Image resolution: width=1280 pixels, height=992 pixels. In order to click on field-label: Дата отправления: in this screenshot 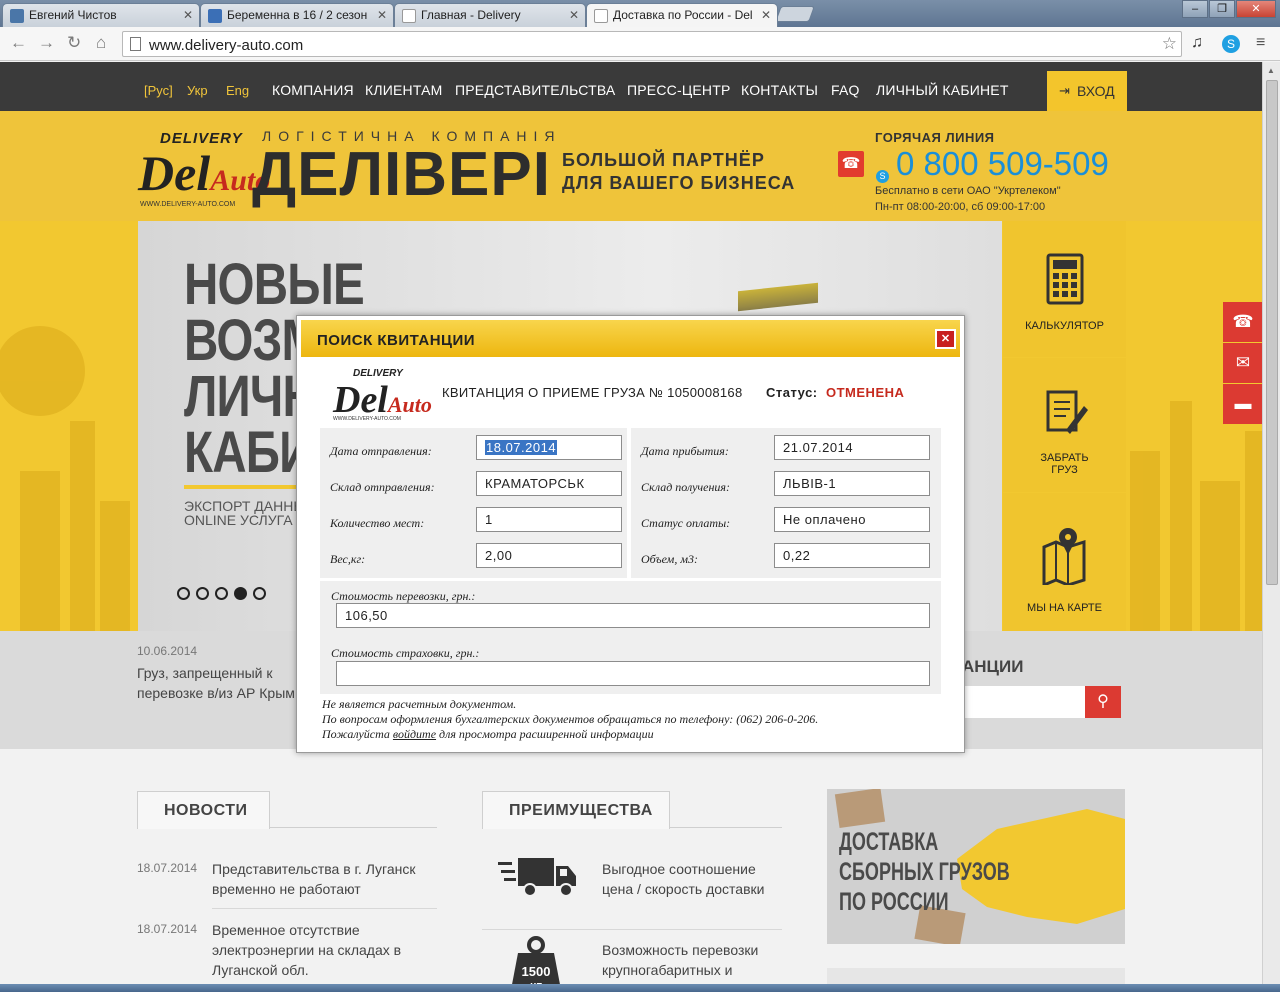, I will do `click(381, 451)`.